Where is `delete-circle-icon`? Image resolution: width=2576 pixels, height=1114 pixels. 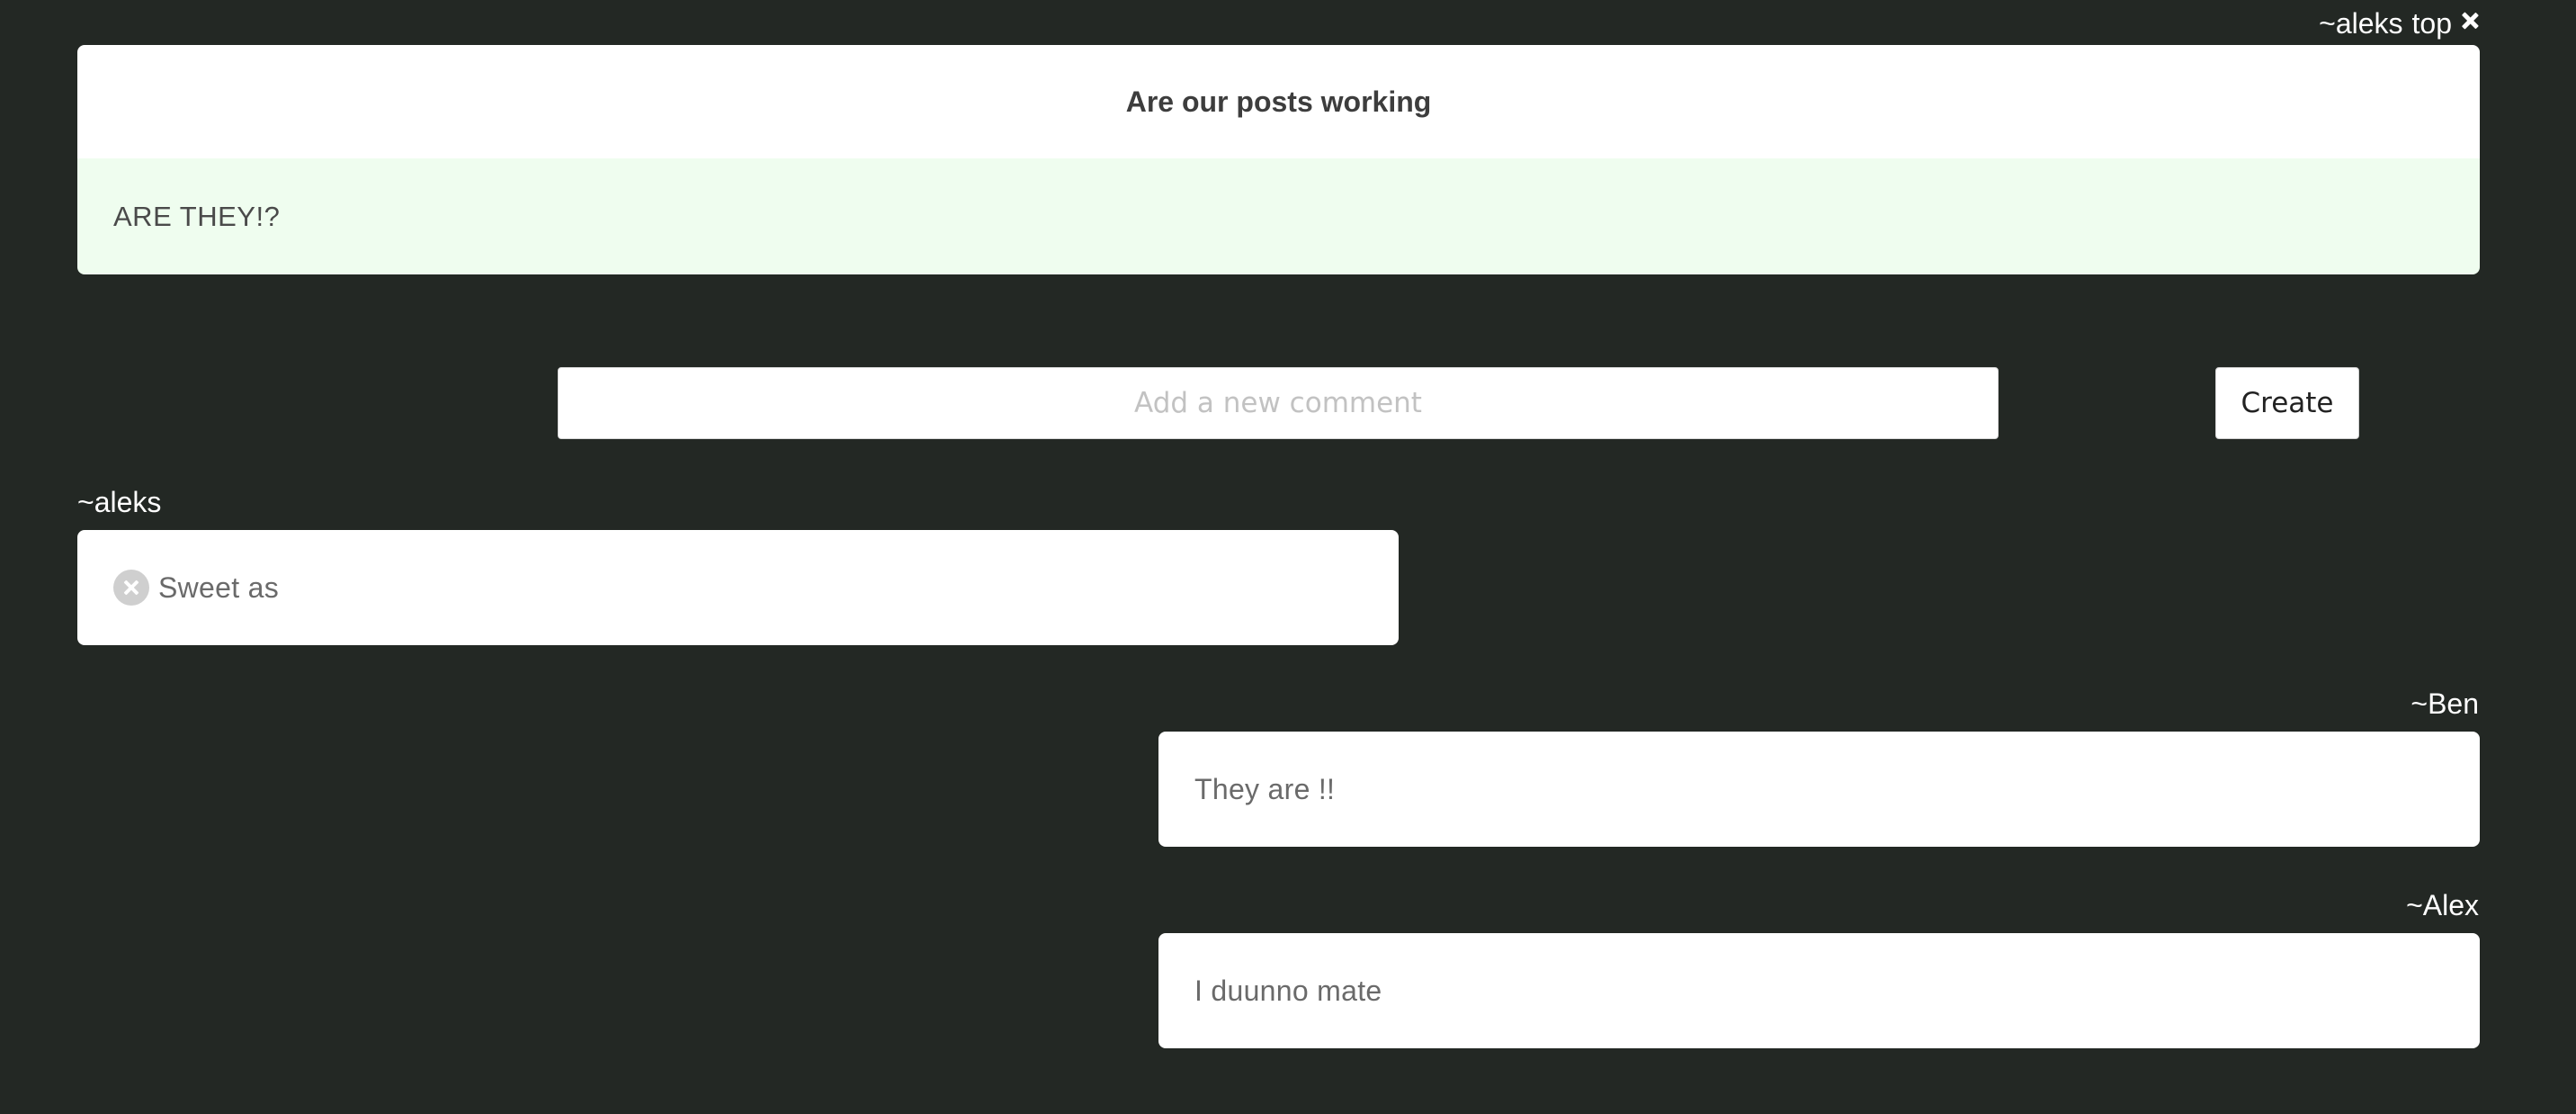
delete-circle-icon is located at coordinates (131, 588).